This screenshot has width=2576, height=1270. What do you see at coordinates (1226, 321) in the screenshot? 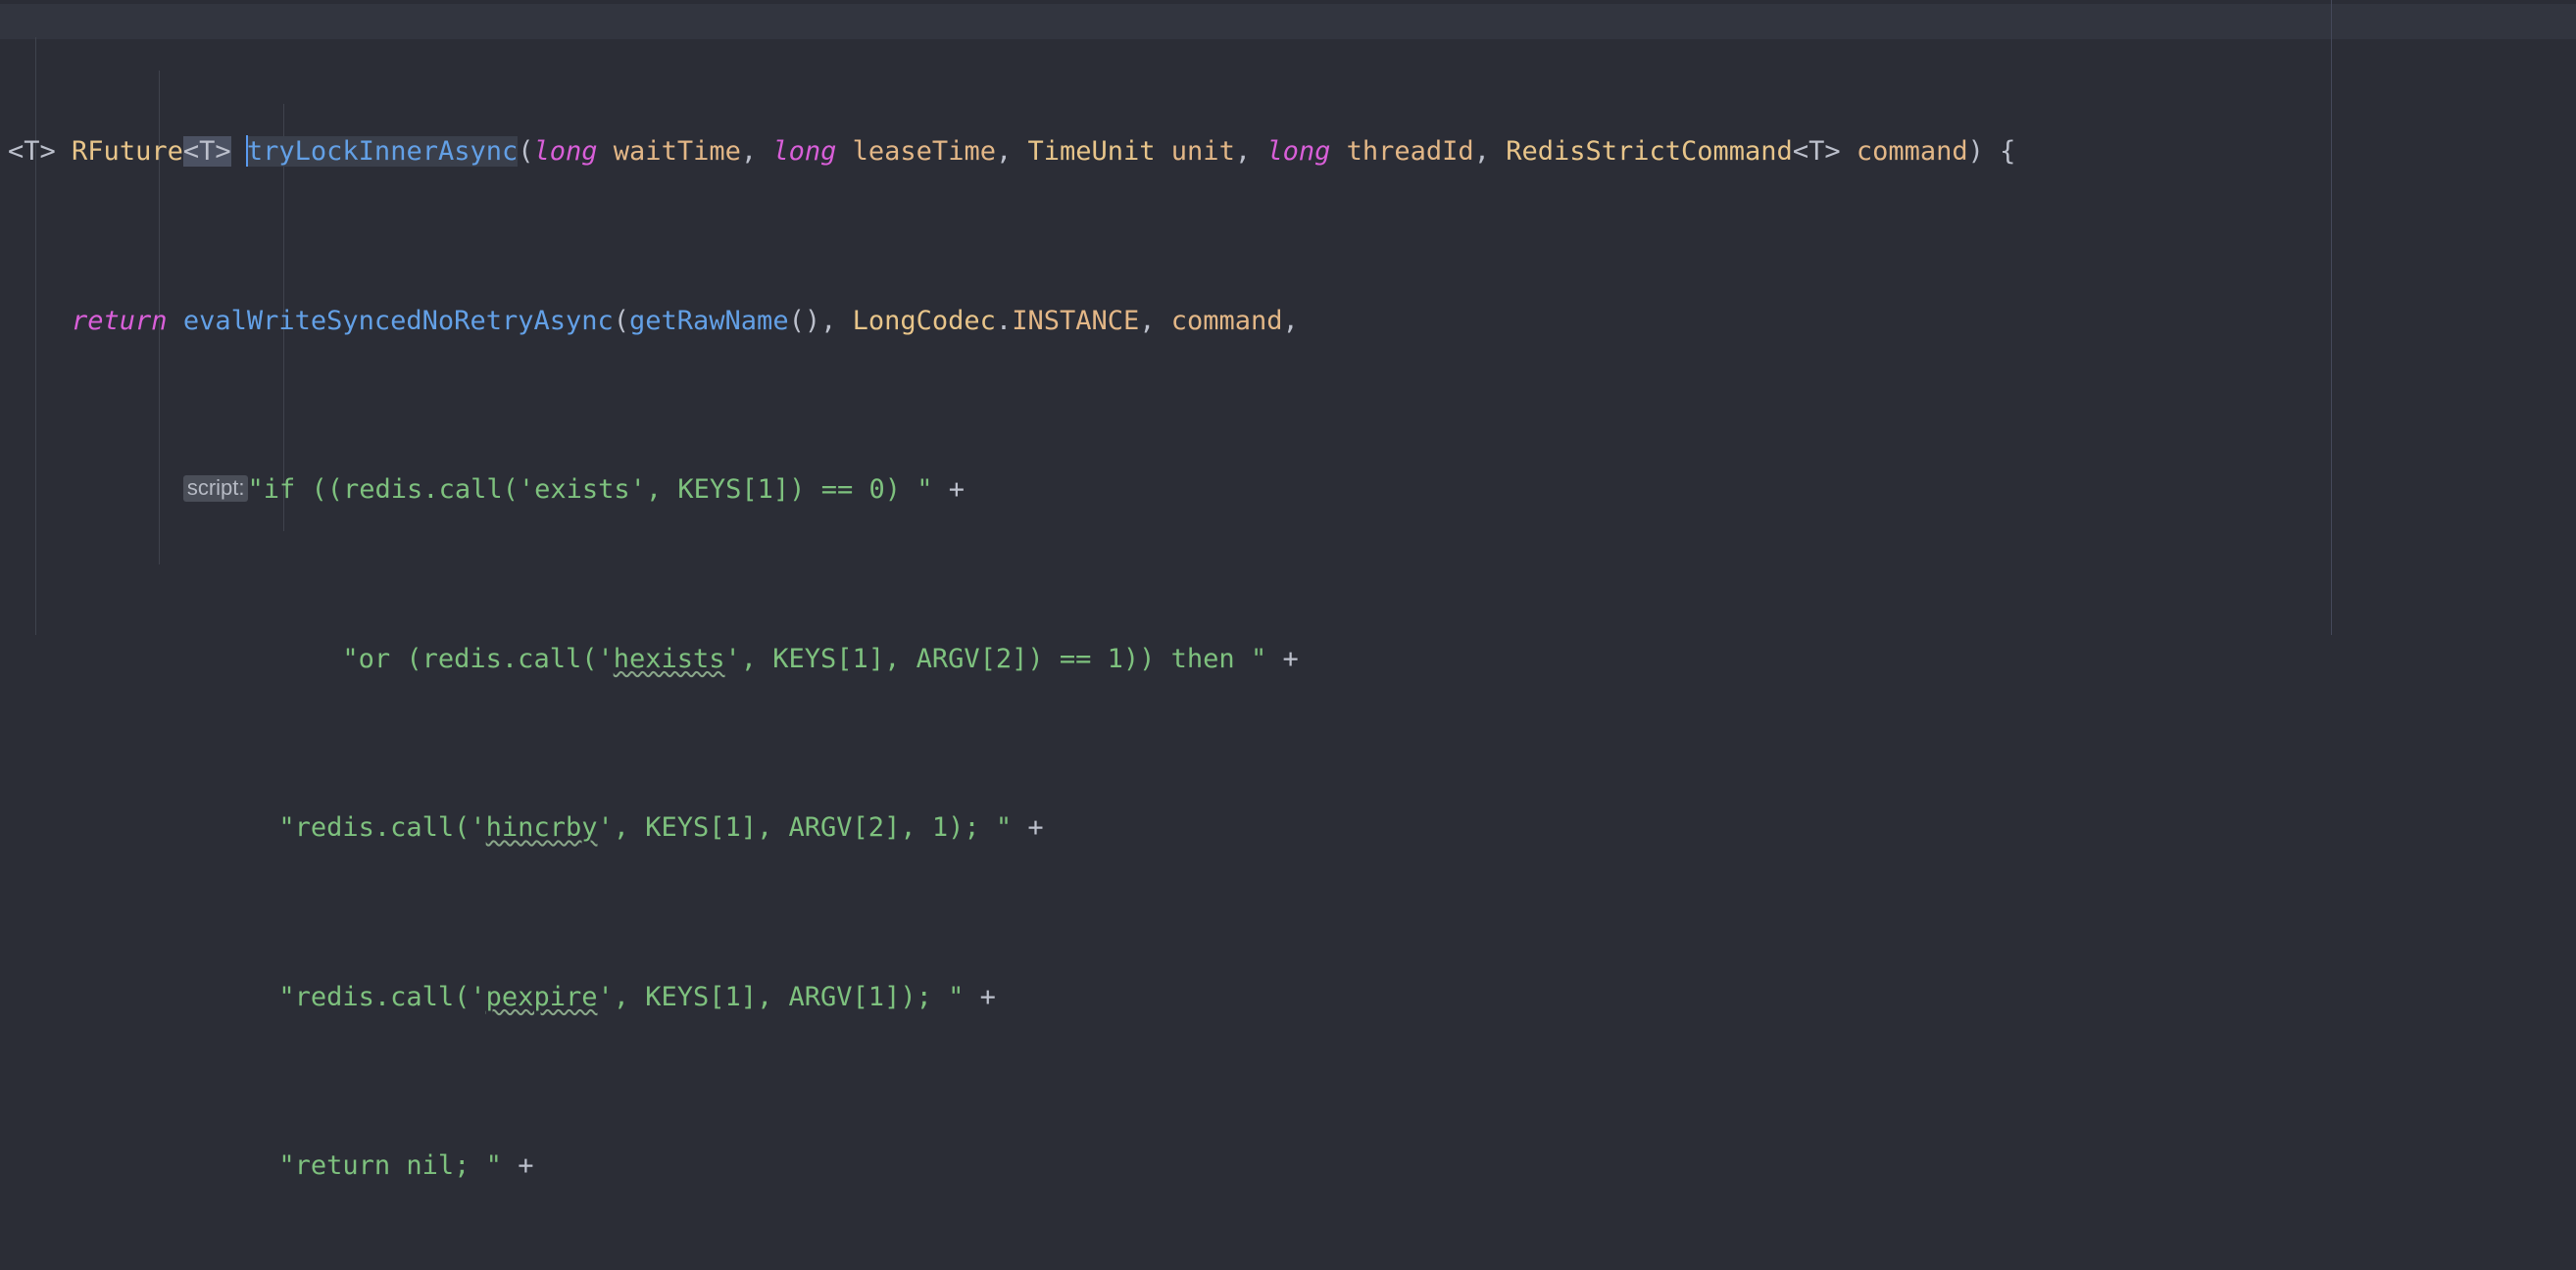
I see `token-arg-command: command` at bounding box center [1226, 321].